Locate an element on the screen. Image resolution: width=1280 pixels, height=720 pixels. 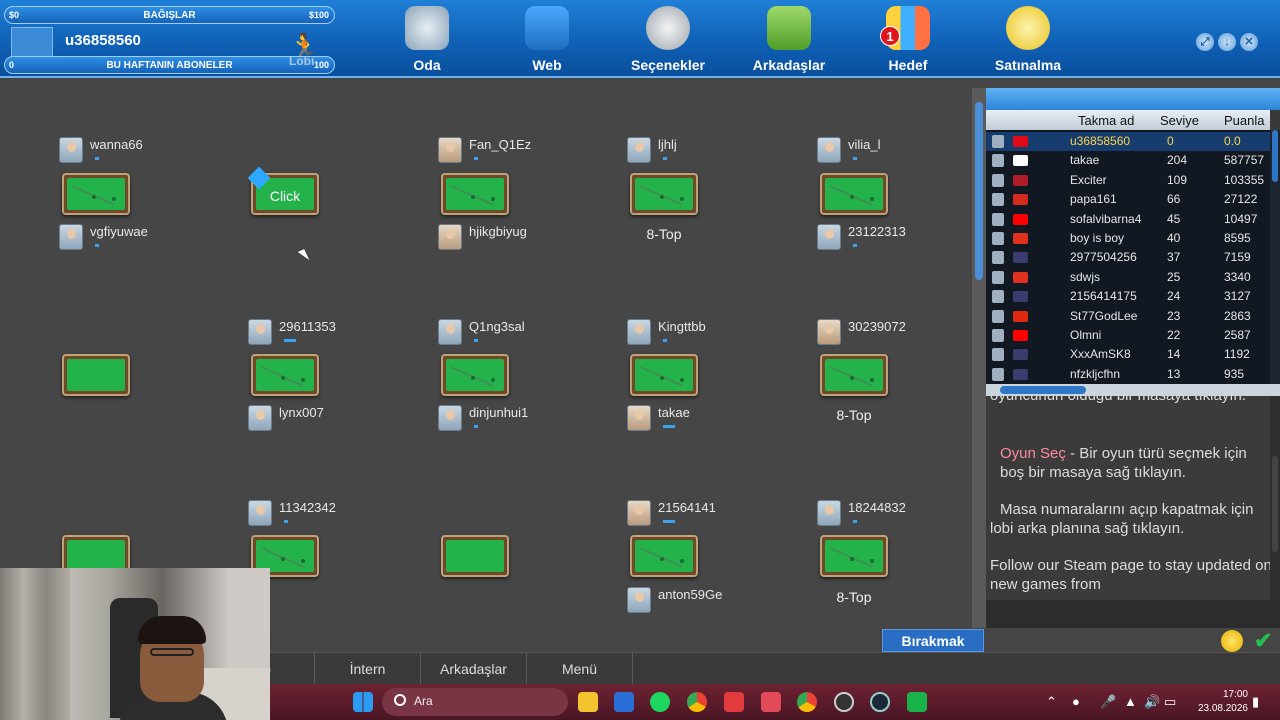
spotify-icon is located at coordinates (660, 702).